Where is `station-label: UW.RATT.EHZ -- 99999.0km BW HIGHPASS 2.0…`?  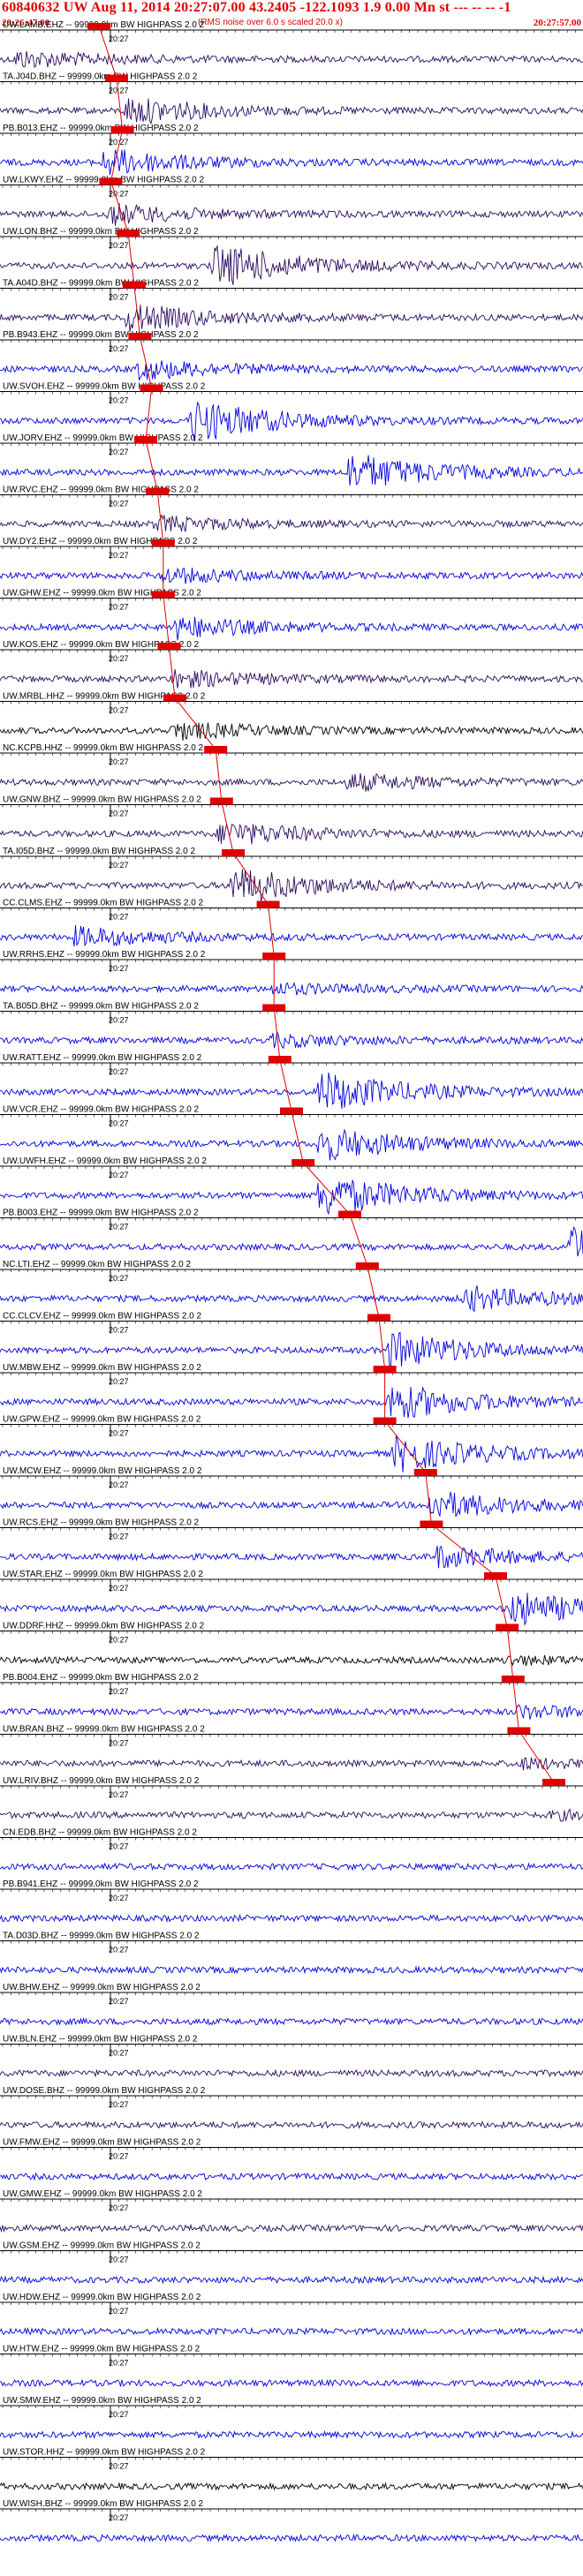 station-label: UW.RATT.EHZ -- 99999.0km BW HIGHPASS 2.0… is located at coordinates (102, 1058).